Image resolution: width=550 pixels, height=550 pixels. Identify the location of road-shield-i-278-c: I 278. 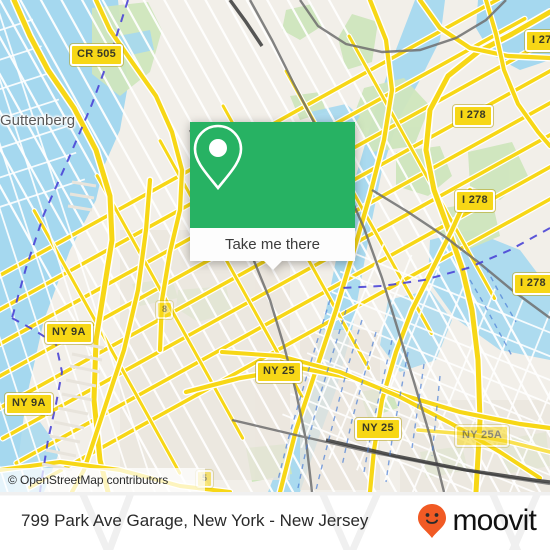
(531, 284).